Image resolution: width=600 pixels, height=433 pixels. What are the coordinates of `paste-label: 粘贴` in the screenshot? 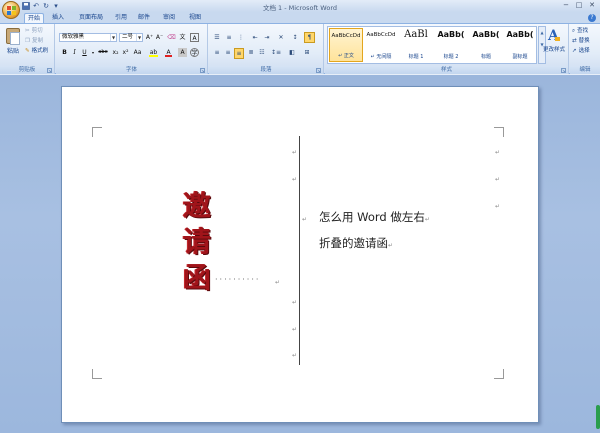 It's located at (12, 51).